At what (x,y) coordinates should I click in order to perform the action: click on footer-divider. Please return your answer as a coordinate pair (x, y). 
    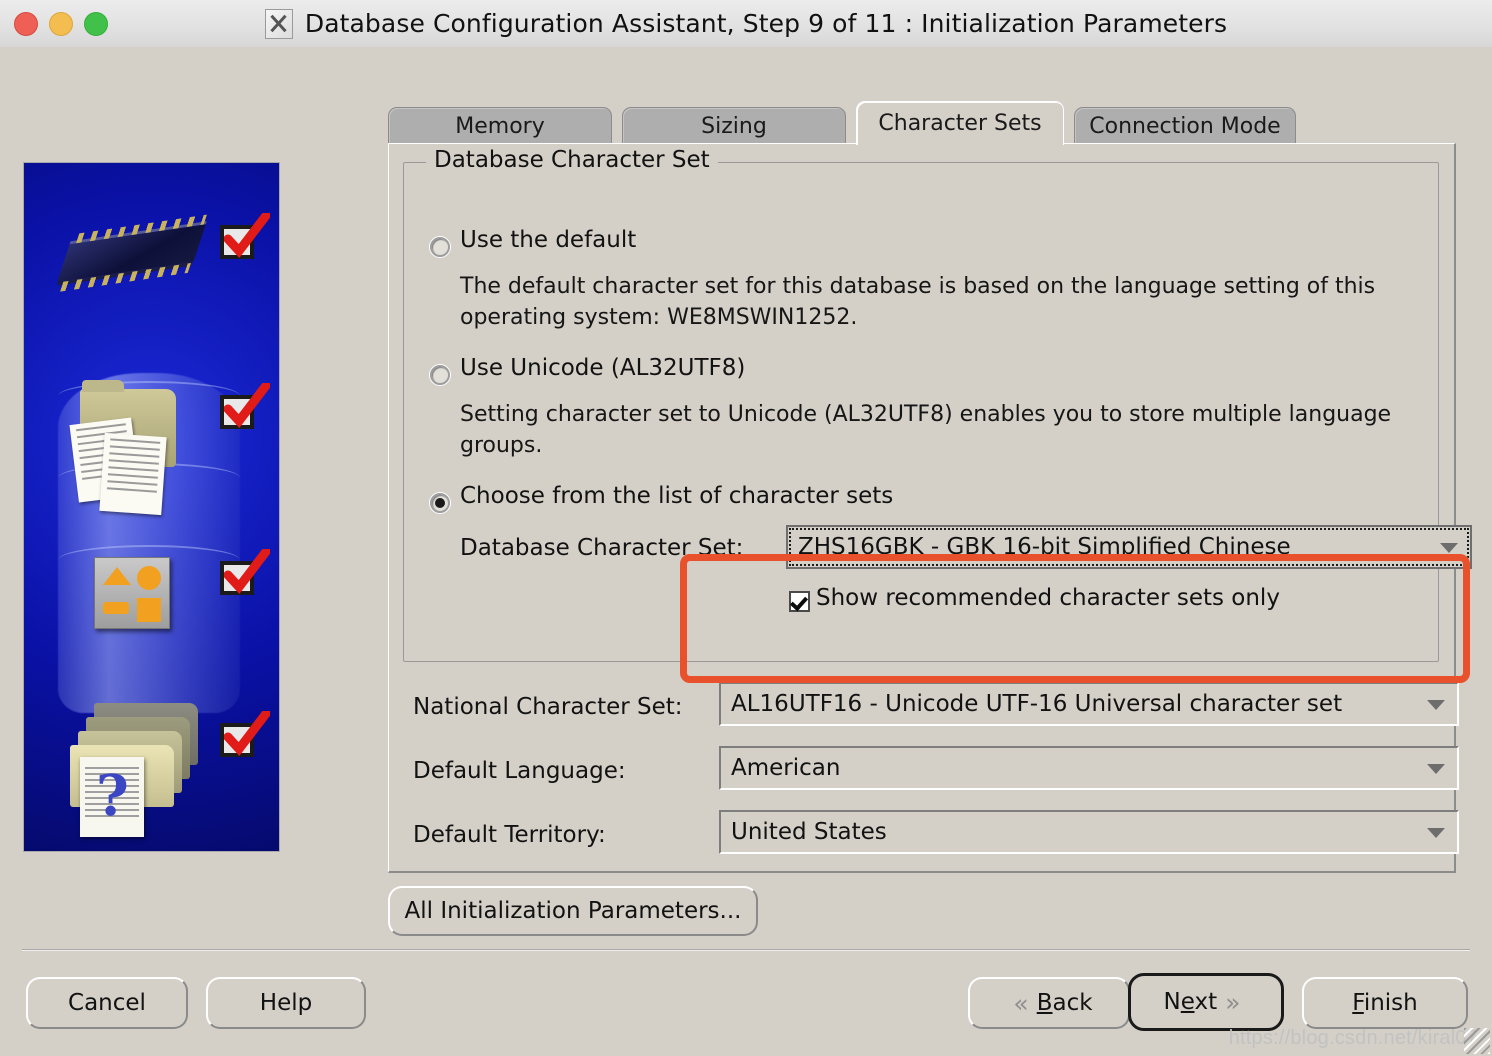
    Looking at the image, I should click on (746, 950).